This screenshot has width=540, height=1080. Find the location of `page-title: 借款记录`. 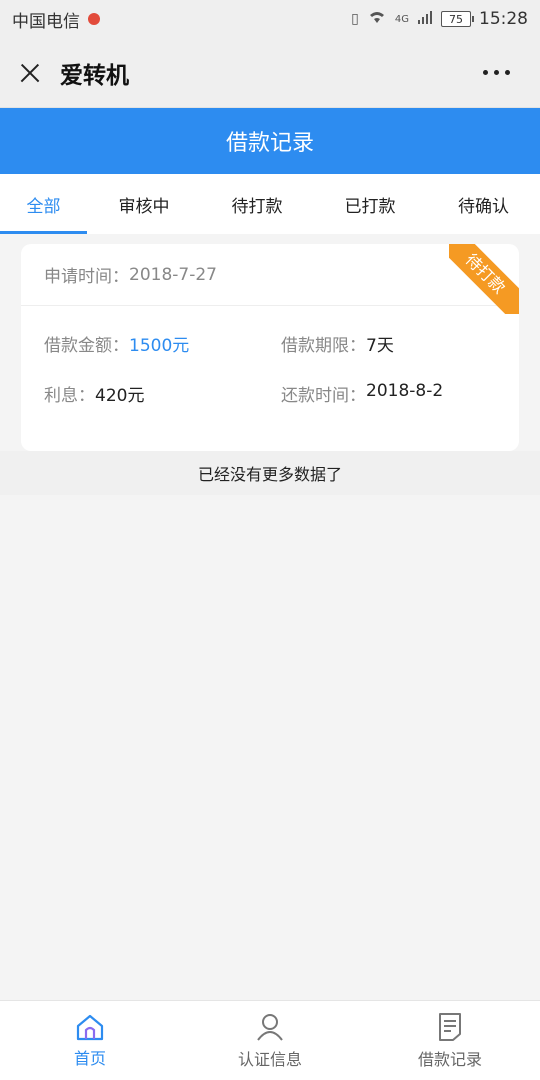

page-title: 借款记录 is located at coordinates (270, 141).